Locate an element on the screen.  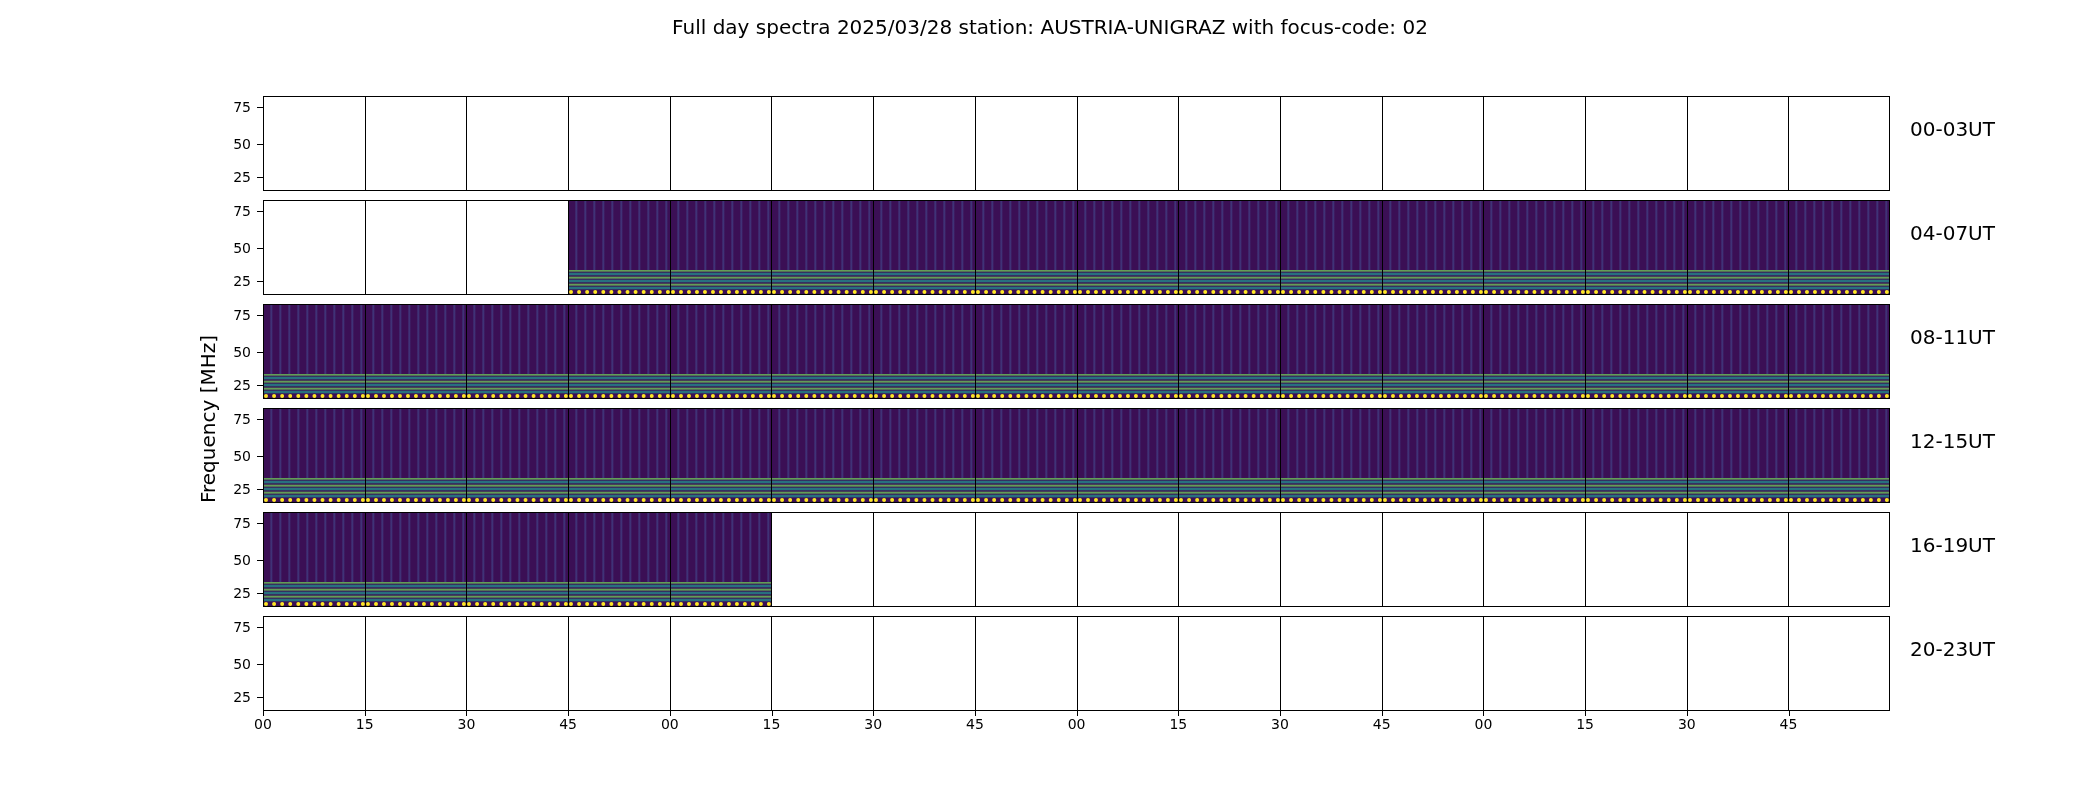
row-time-label: 12-15UT is located at coordinates (1952, 441).